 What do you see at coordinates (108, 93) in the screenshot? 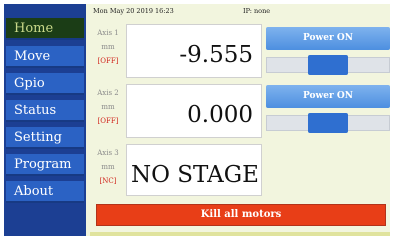
I see `axis-2-name: Axis 2` at bounding box center [108, 93].